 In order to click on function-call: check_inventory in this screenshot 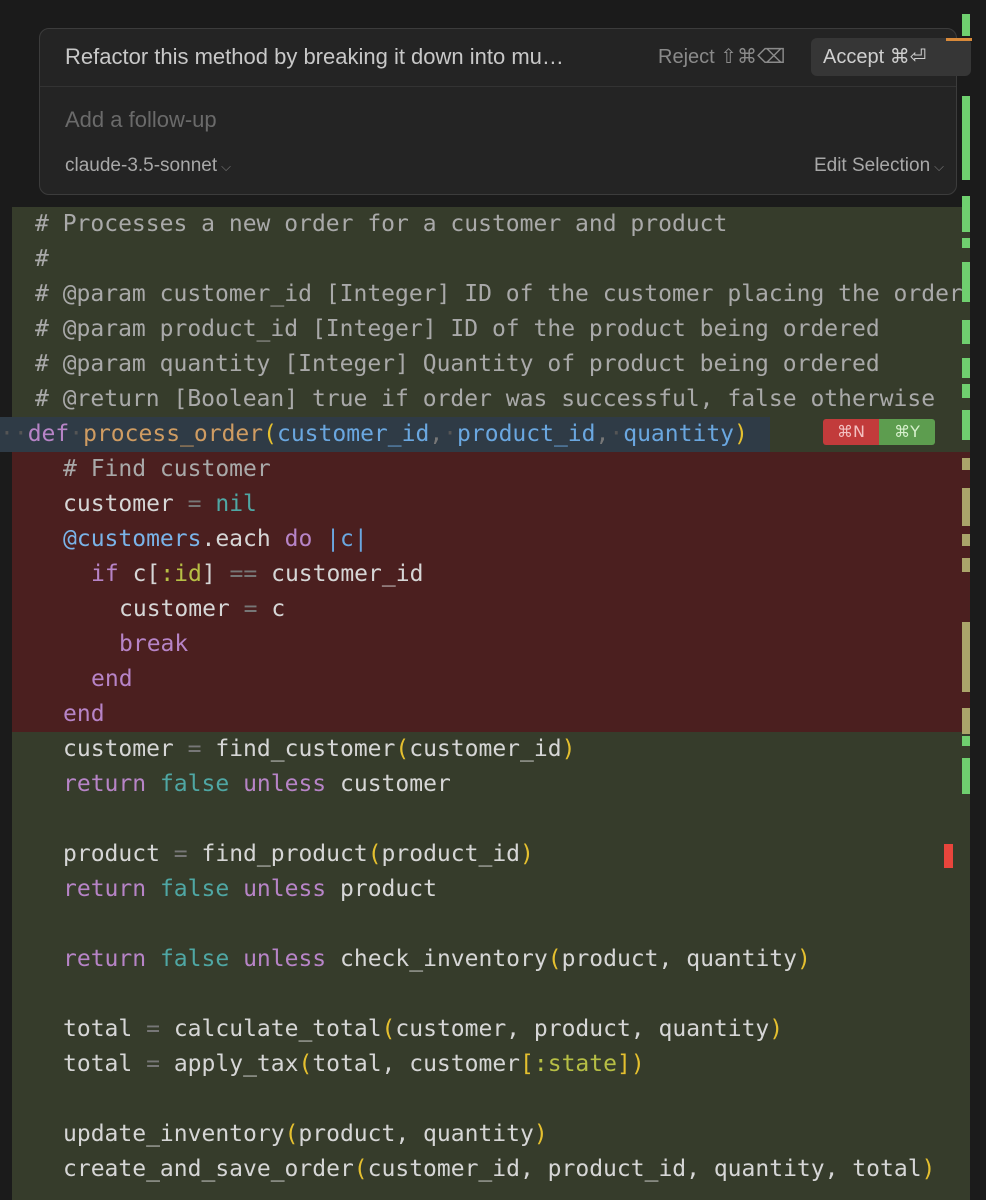, I will do `click(444, 959)`.